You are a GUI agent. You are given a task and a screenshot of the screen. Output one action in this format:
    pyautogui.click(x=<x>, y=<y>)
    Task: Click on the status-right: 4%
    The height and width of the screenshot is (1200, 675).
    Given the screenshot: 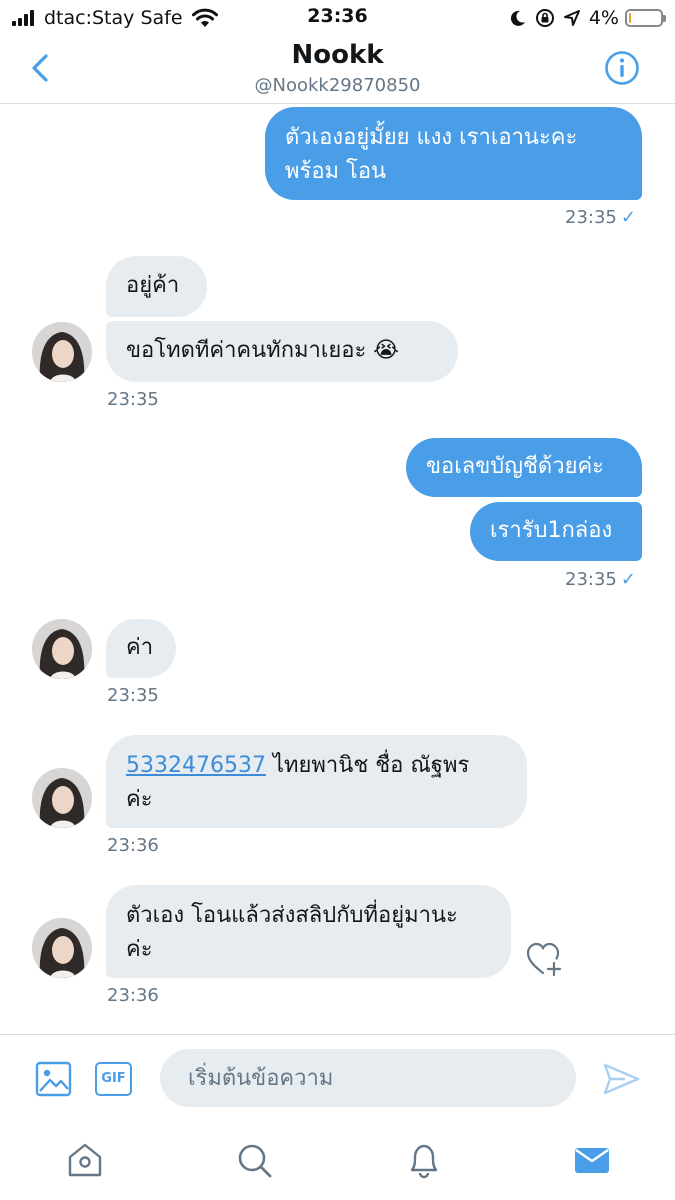 What is the action you would take?
    pyautogui.click(x=583, y=18)
    